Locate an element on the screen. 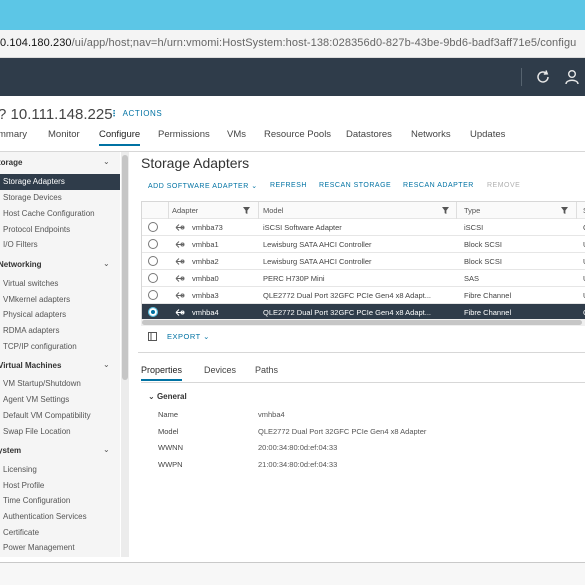 The width and height of the screenshot is (585, 585). rescan-adapter-button: RESCAN ADAPTER is located at coordinates (438, 185).